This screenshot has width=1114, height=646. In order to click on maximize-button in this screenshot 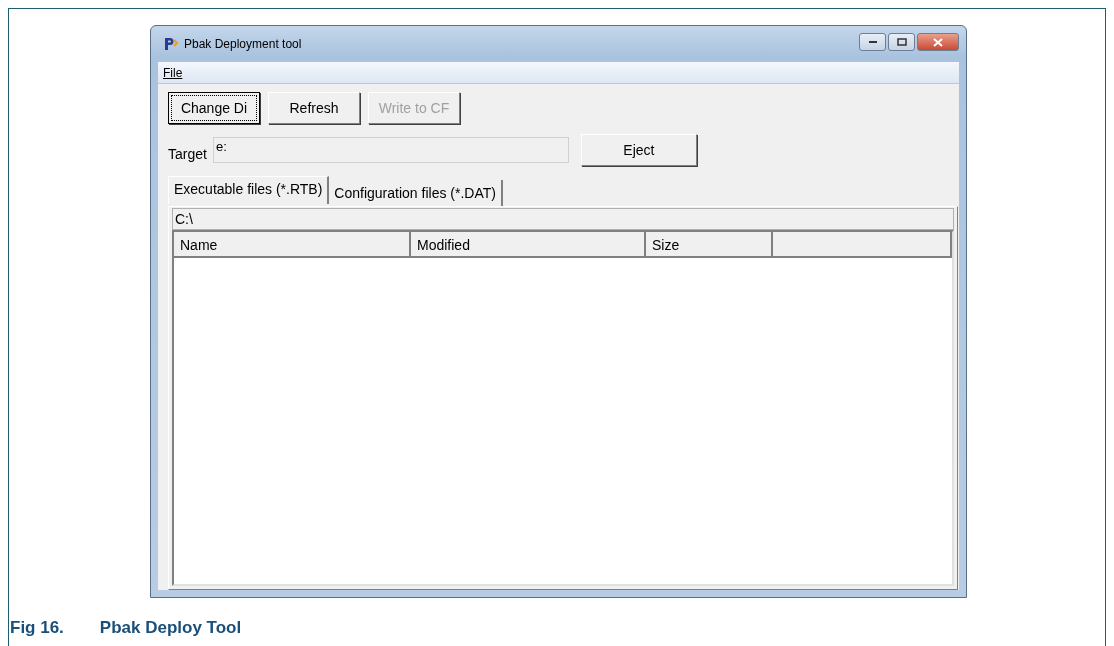, I will do `click(901, 42)`.